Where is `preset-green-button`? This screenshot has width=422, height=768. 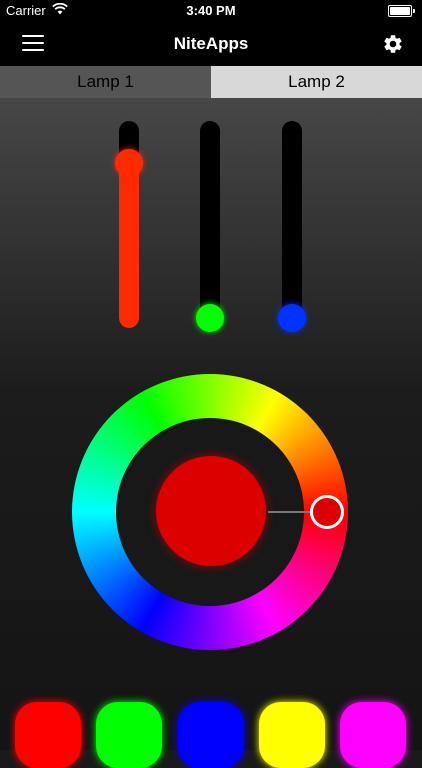
preset-green-button is located at coordinates (129, 735).